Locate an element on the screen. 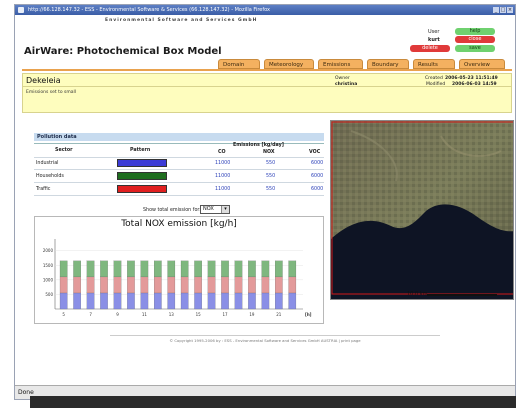 The height and width of the screenshot is (408, 516). page-title: AirWare: Photochemical Box Model is located at coordinates (123, 51).